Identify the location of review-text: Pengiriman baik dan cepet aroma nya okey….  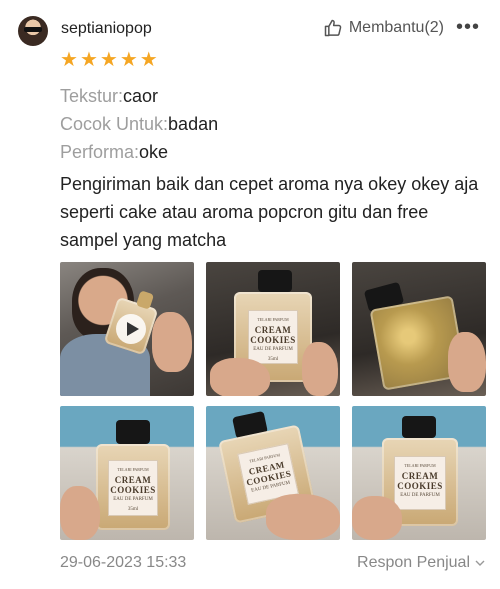
(269, 212).